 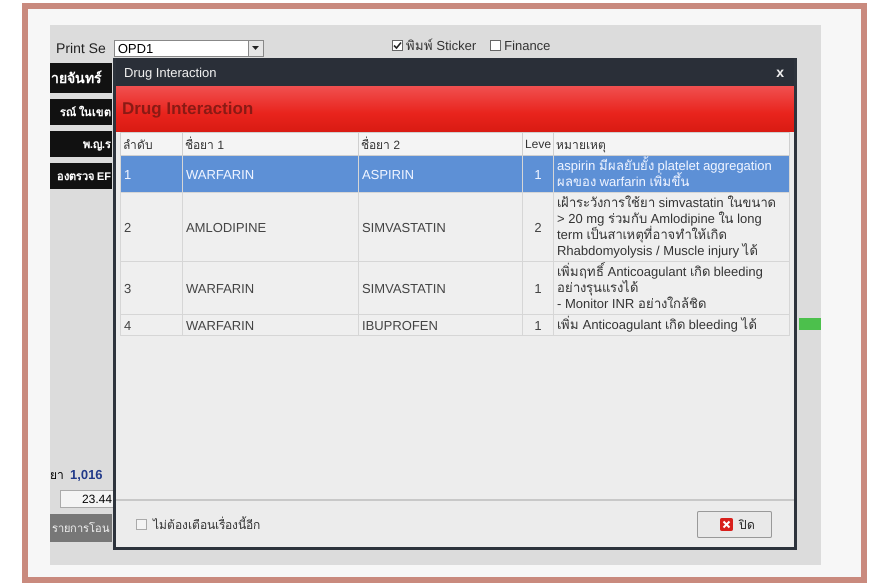 I want to click on drug-count: 1,016, so click(x=86, y=474).